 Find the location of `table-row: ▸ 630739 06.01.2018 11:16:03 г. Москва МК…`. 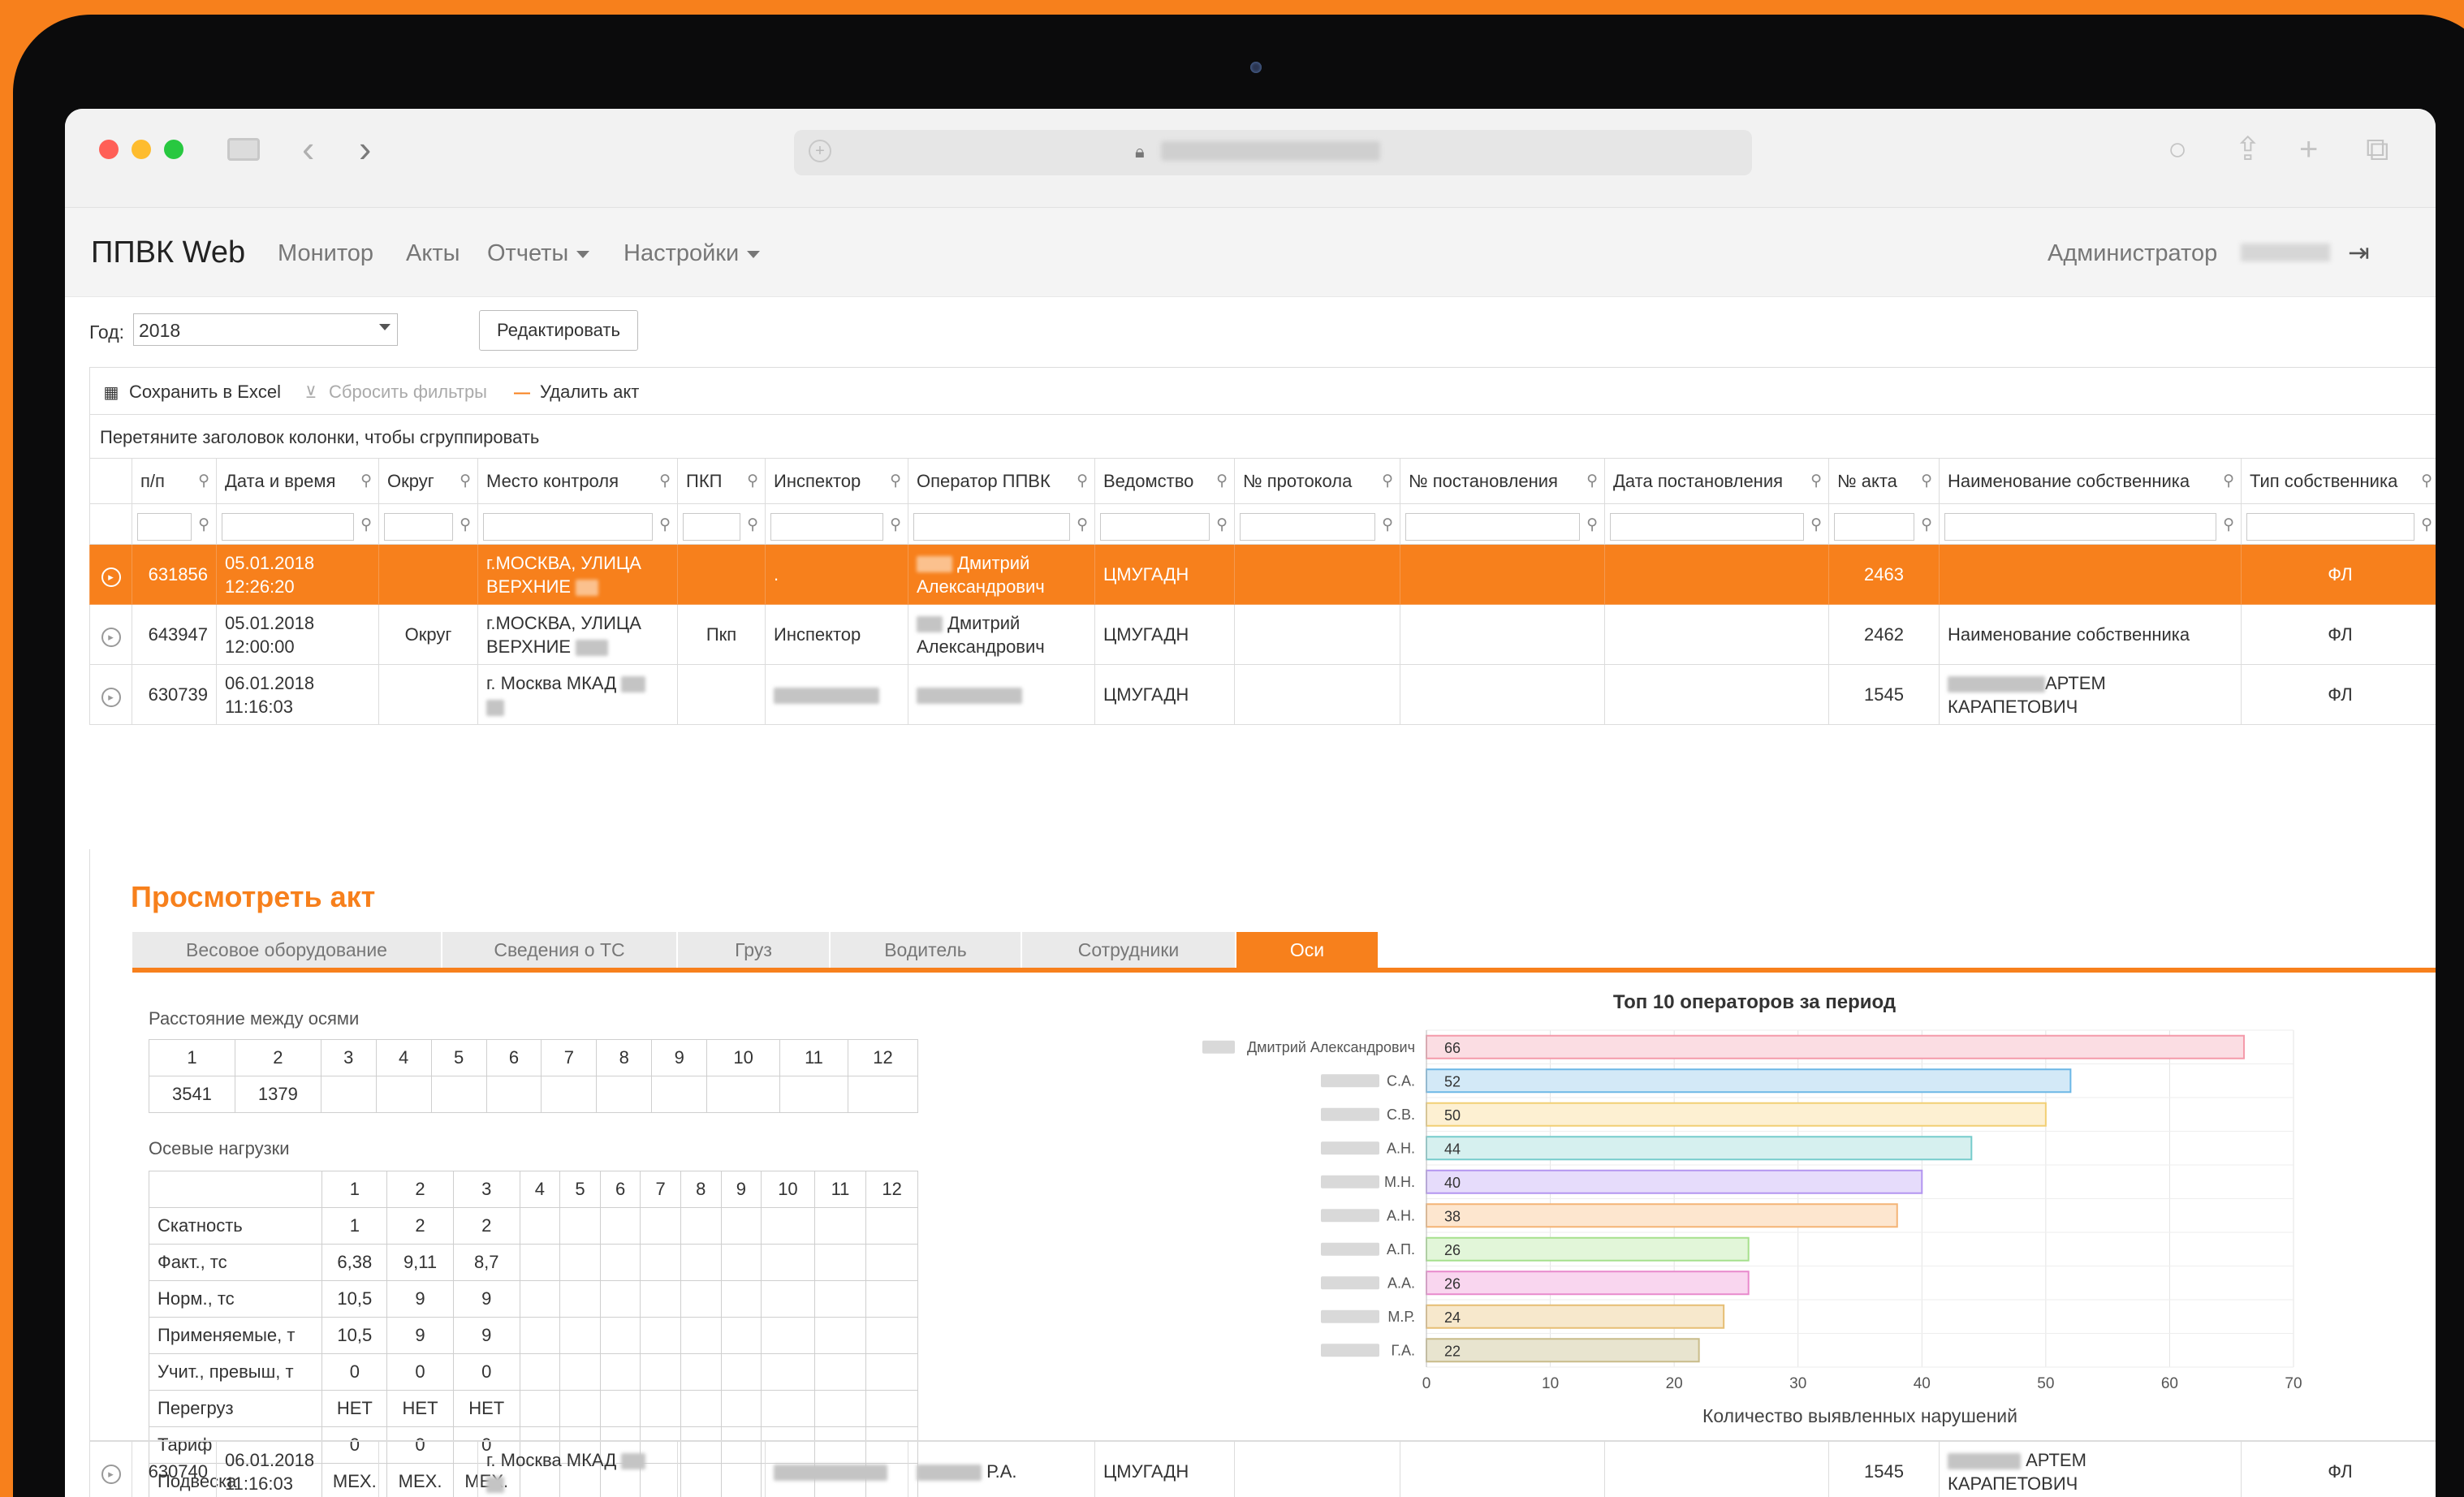

table-row: ▸ 630739 06.01.2018 11:16:03 г. Москва МК… is located at coordinates (1262, 694).